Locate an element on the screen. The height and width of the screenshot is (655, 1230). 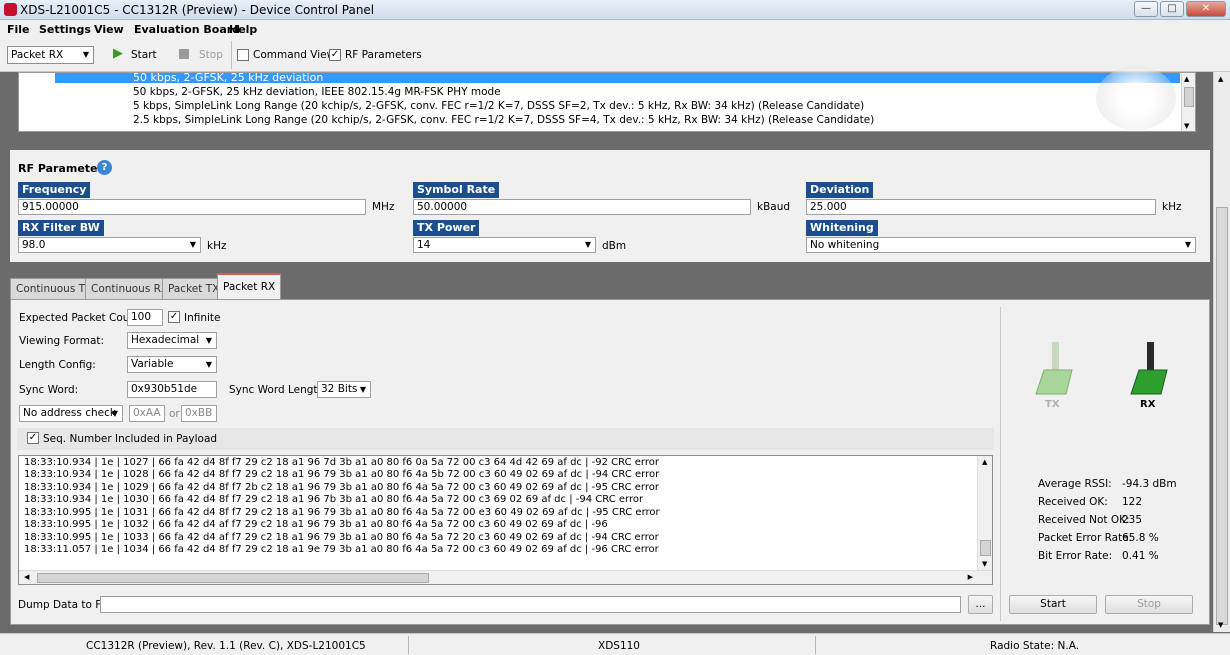
received-not-ok-value: 235 is located at coordinates (1132, 520).